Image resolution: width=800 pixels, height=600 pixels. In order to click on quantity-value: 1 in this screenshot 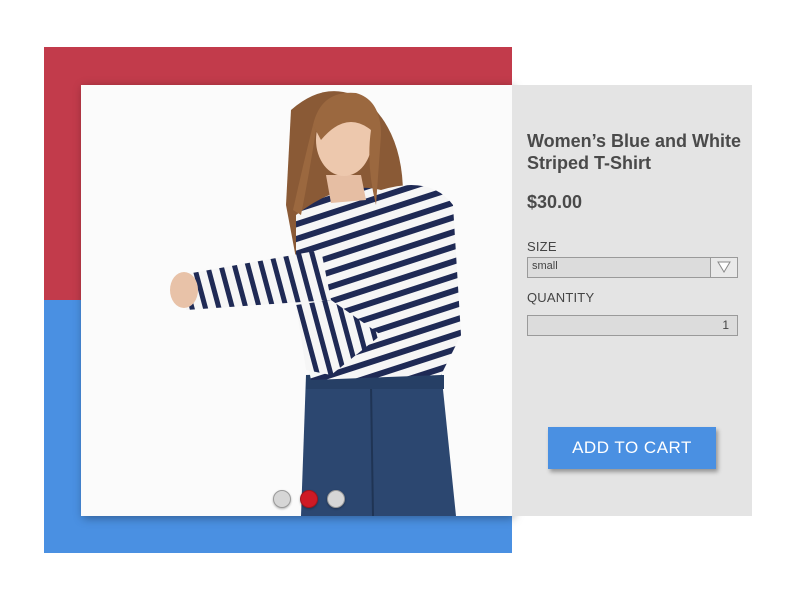, I will do `click(725, 325)`.